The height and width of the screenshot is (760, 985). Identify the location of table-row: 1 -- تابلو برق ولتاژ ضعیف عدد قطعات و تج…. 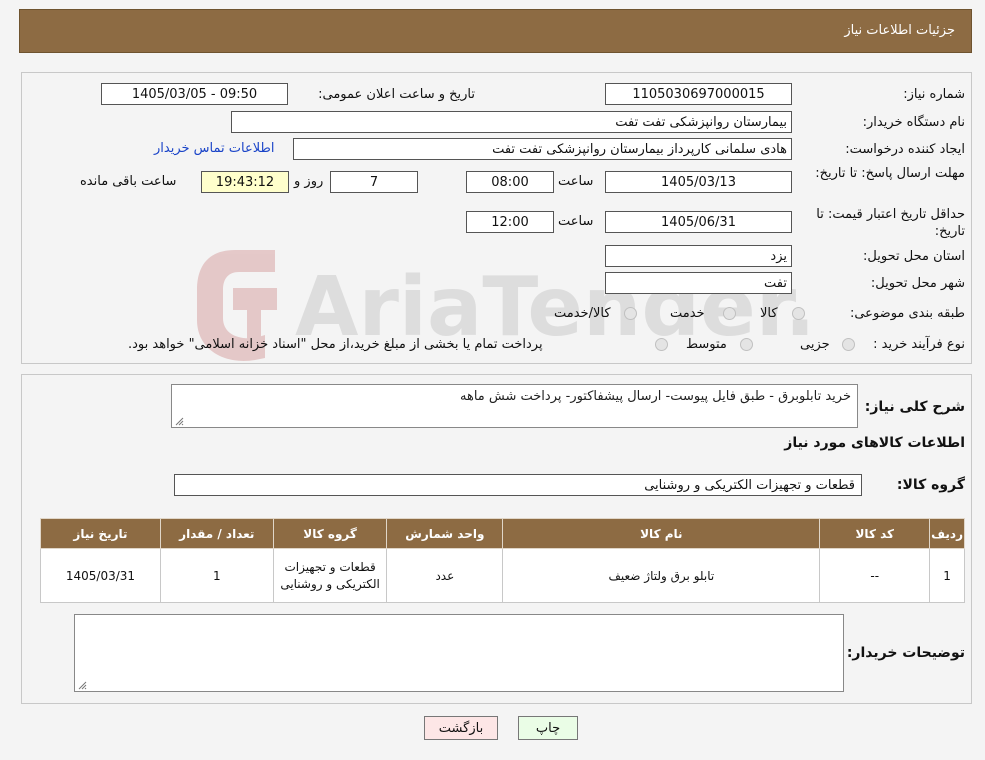
(502, 575).